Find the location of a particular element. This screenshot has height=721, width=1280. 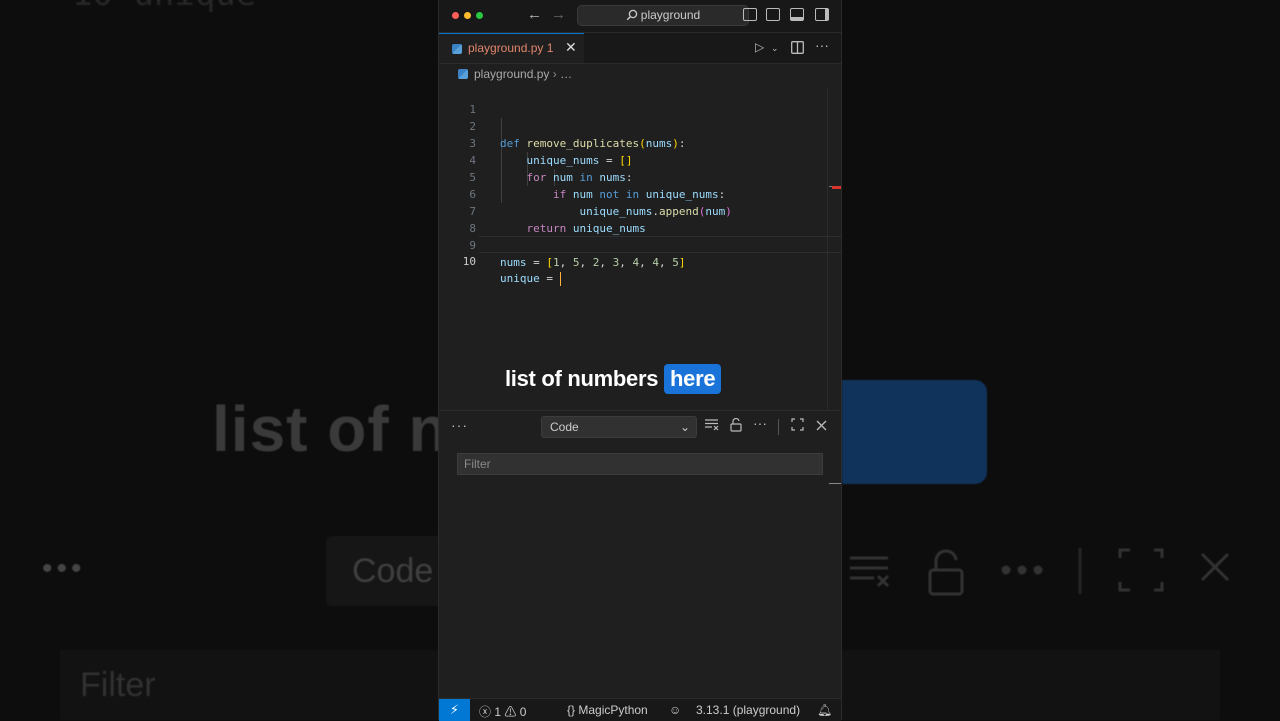

text-cursor is located at coordinates (560, 279).